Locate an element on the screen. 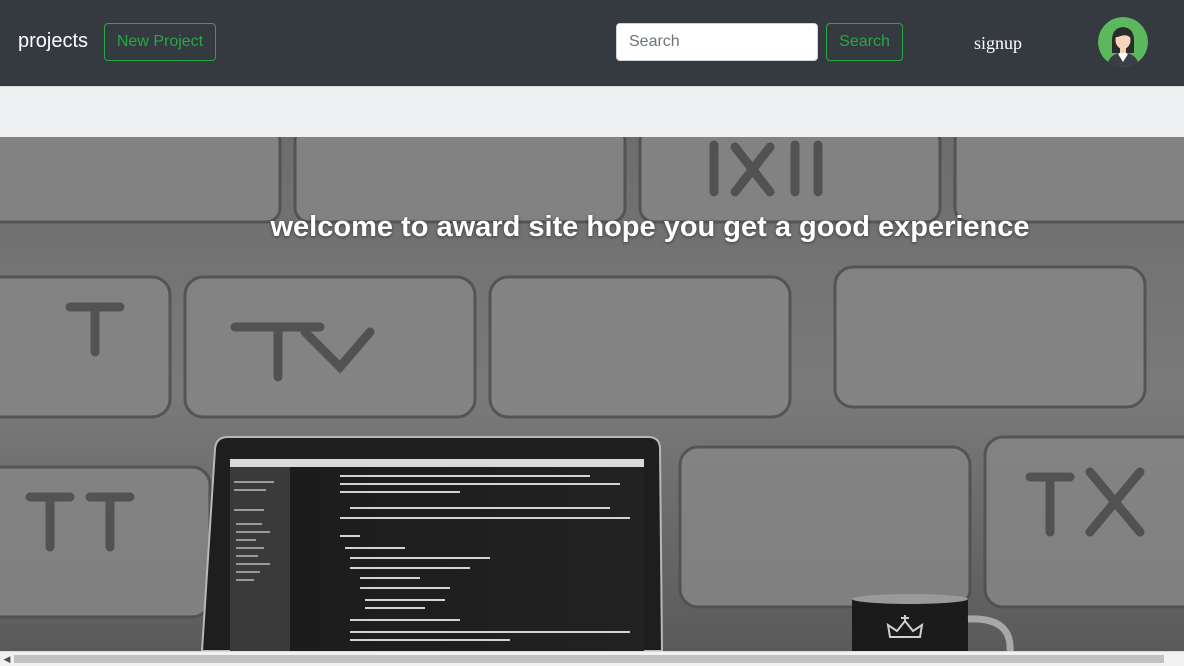 This screenshot has height=666, width=1184. navbar: projects New Project Search signup is located at coordinates (592, 43).